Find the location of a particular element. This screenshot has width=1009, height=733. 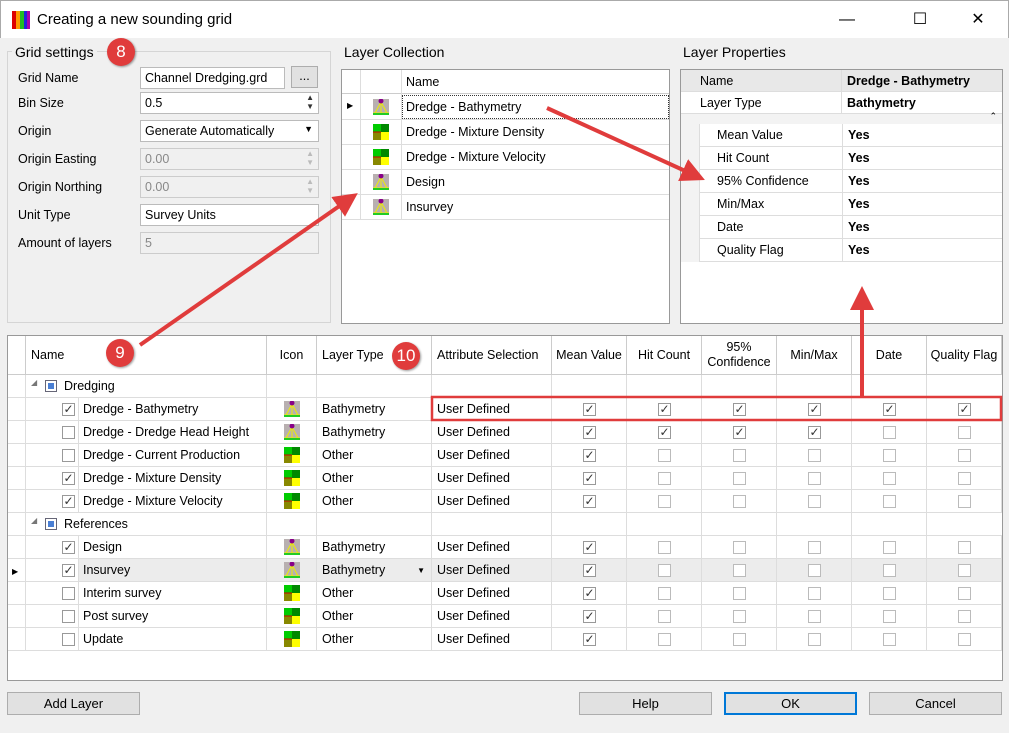

ok-button: OK is located at coordinates (790, 703).